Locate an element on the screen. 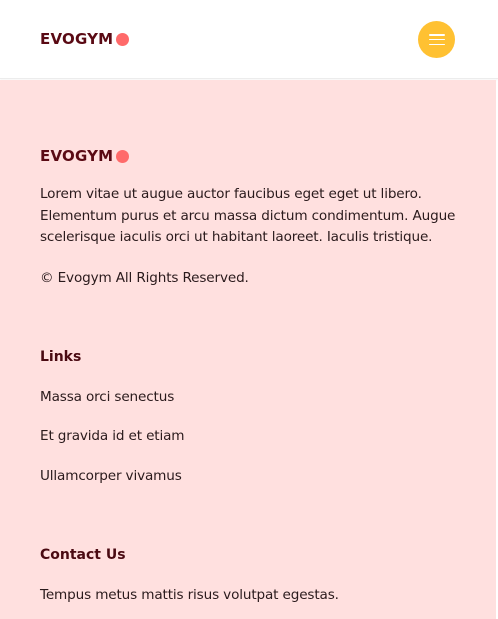 The width and height of the screenshot is (498, 619). contact-heading: Contact Us is located at coordinates (83, 555).